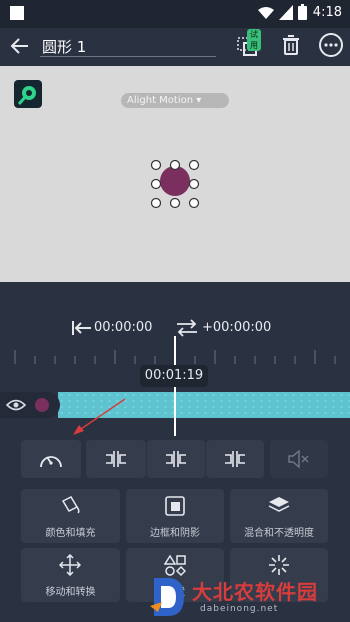 This screenshot has height=622, width=350. What do you see at coordinates (174, 376) in the screenshot?
I see `current-time: 00:01:19` at bounding box center [174, 376].